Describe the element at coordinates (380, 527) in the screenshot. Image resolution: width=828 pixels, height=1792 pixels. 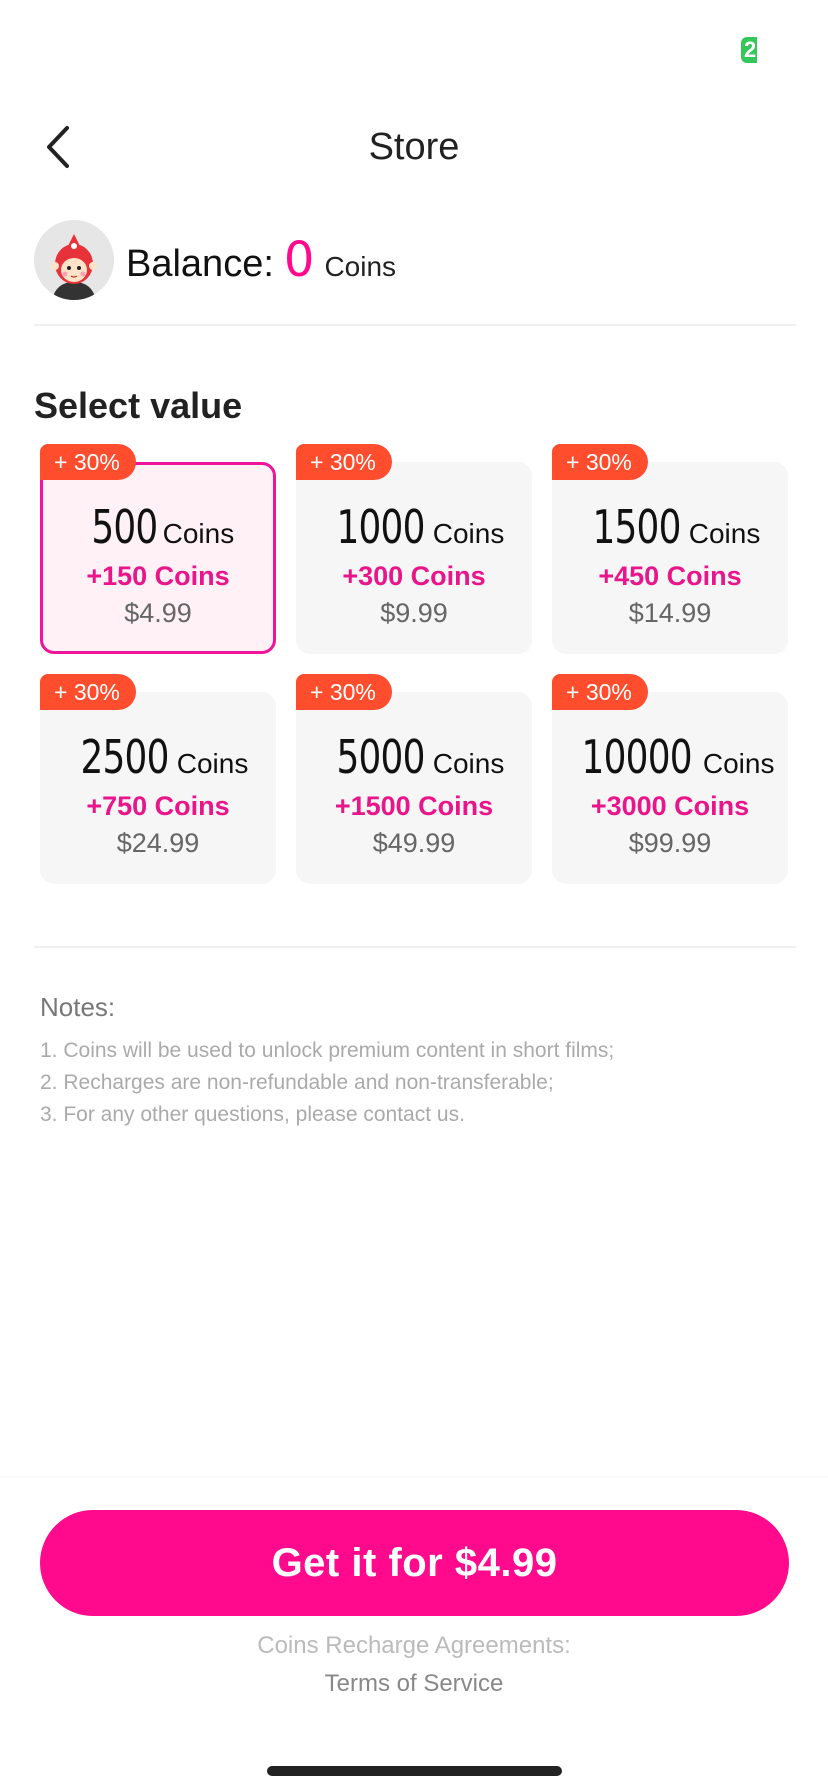
I see `coins-amount: 1000` at that location.